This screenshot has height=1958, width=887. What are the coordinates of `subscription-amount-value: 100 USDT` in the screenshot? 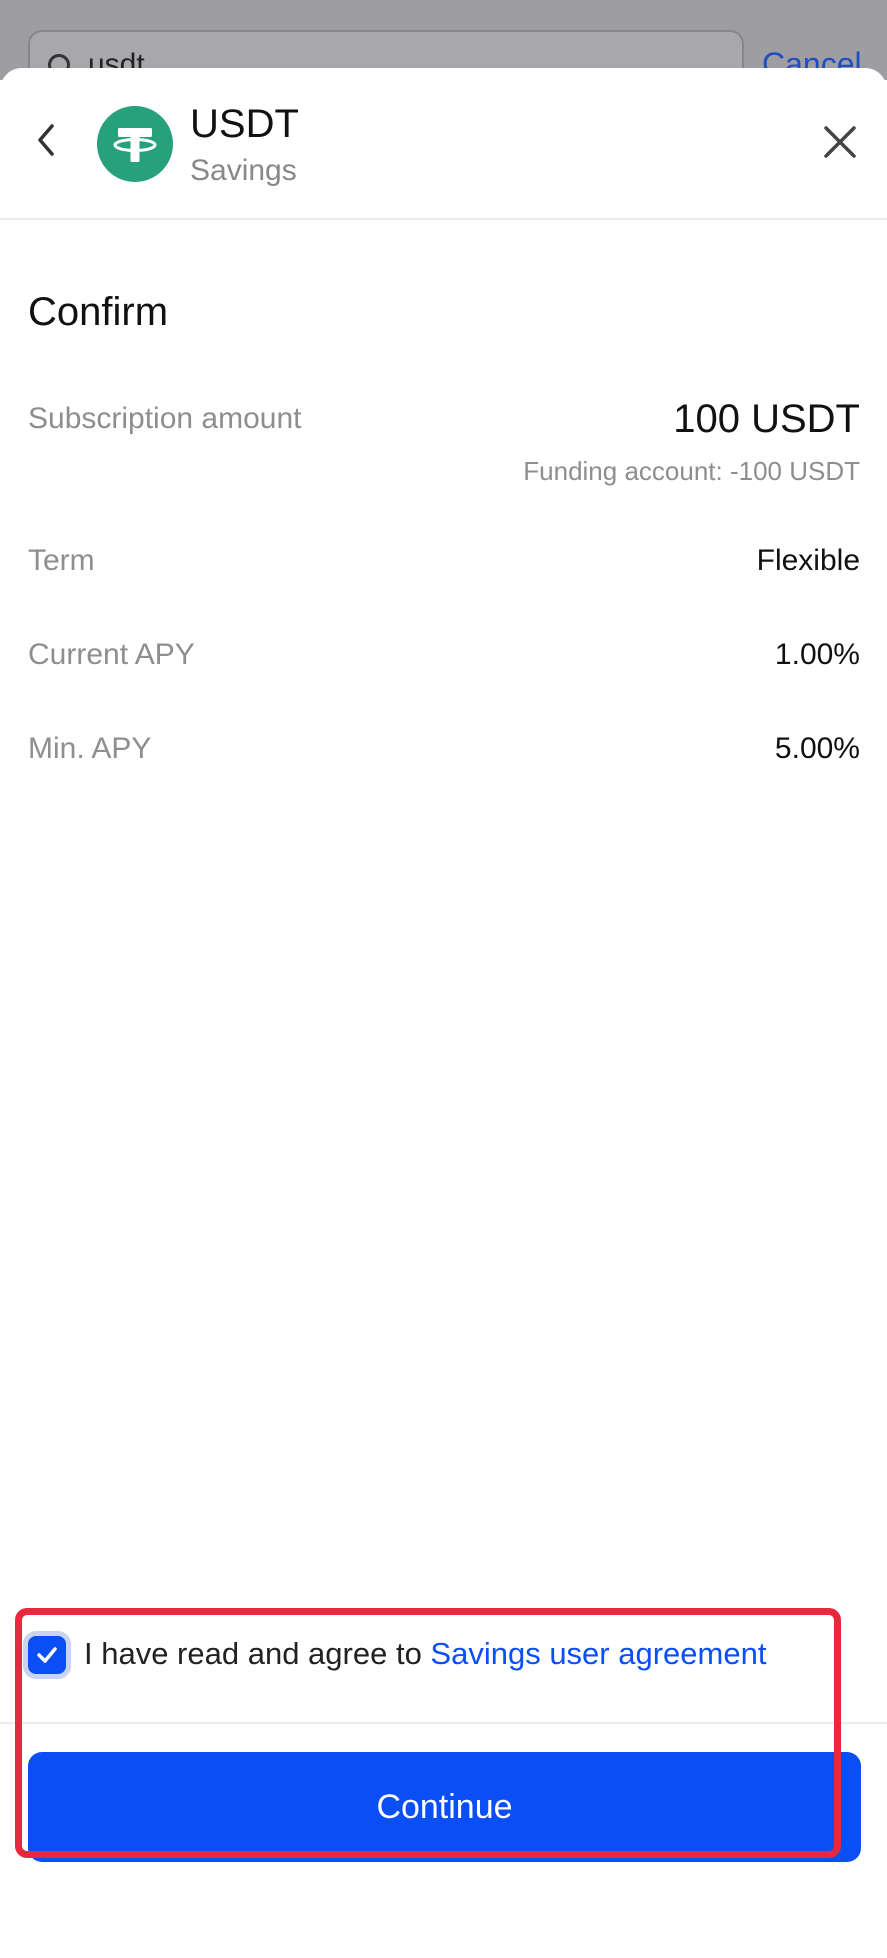 It's located at (766, 419).